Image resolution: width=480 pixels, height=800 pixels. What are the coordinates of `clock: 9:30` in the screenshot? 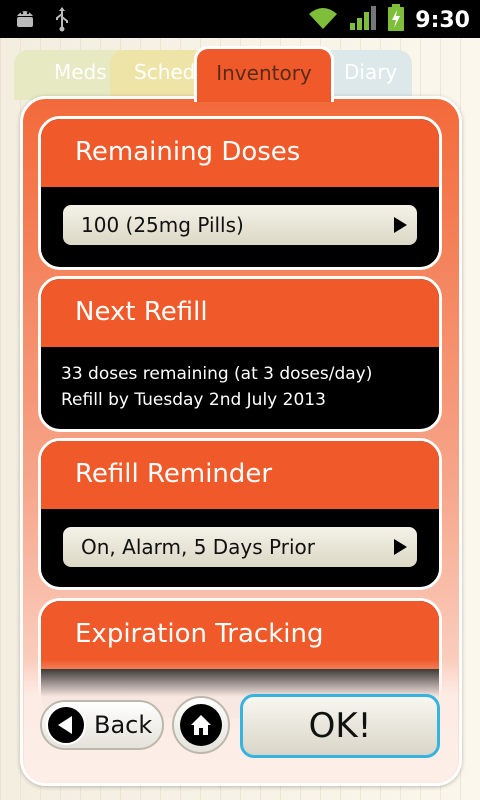 It's located at (442, 20).